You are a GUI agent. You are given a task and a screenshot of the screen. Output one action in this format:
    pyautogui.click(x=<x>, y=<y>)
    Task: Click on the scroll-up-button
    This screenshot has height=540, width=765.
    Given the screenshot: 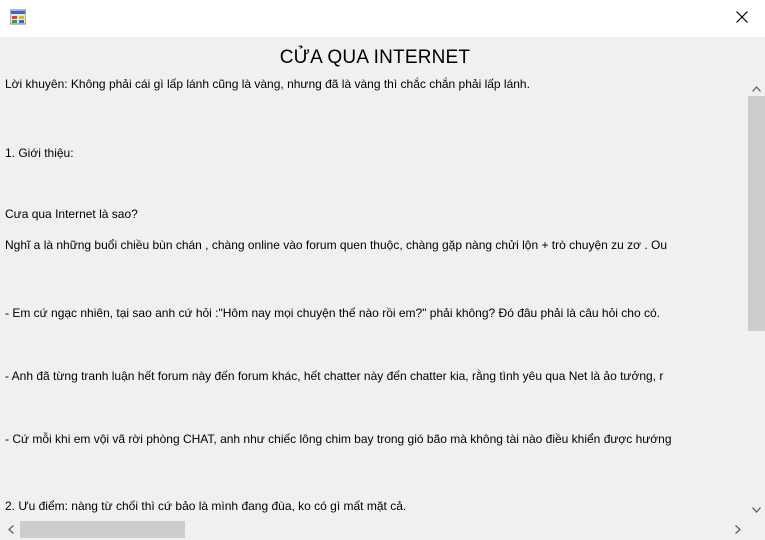 What is the action you would take?
    pyautogui.click(x=756, y=87)
    